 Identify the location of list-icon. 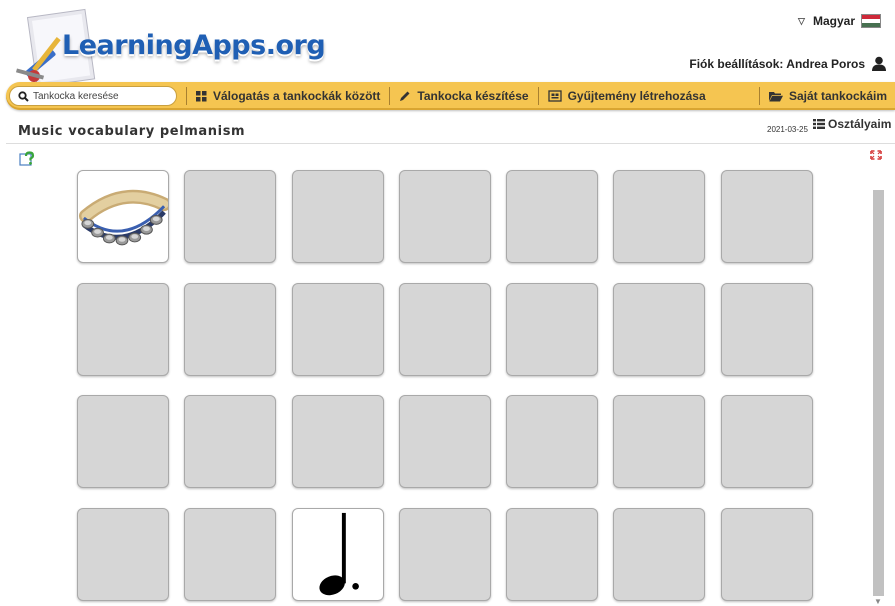
(819, 124).